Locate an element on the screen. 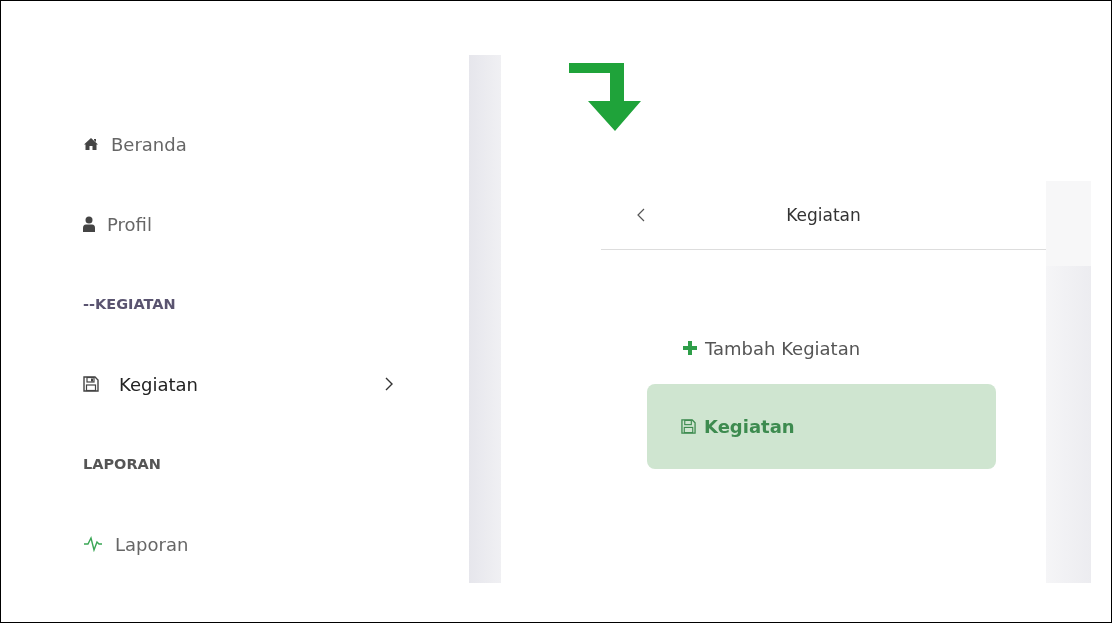 This screenshot has height=623, width=1112. pulse-icon is located at coordinates (93, 544).